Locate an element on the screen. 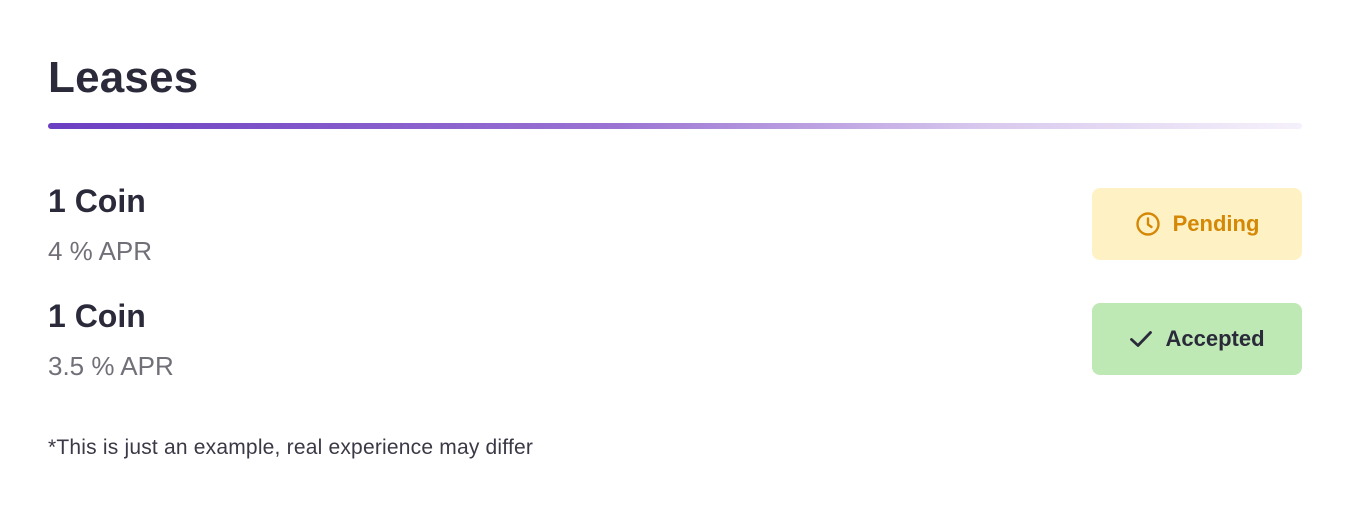  status-badge-accepted: Accepted is located at coordinates (1197, 339).